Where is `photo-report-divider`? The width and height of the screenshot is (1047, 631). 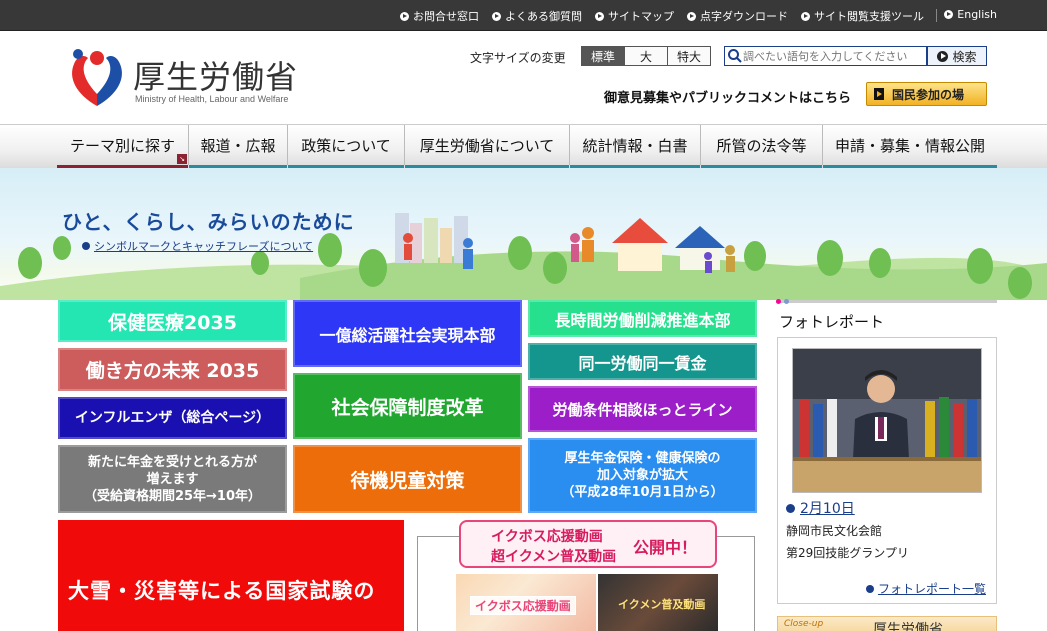
photo-report-divider is located at coordinates (886, 301).